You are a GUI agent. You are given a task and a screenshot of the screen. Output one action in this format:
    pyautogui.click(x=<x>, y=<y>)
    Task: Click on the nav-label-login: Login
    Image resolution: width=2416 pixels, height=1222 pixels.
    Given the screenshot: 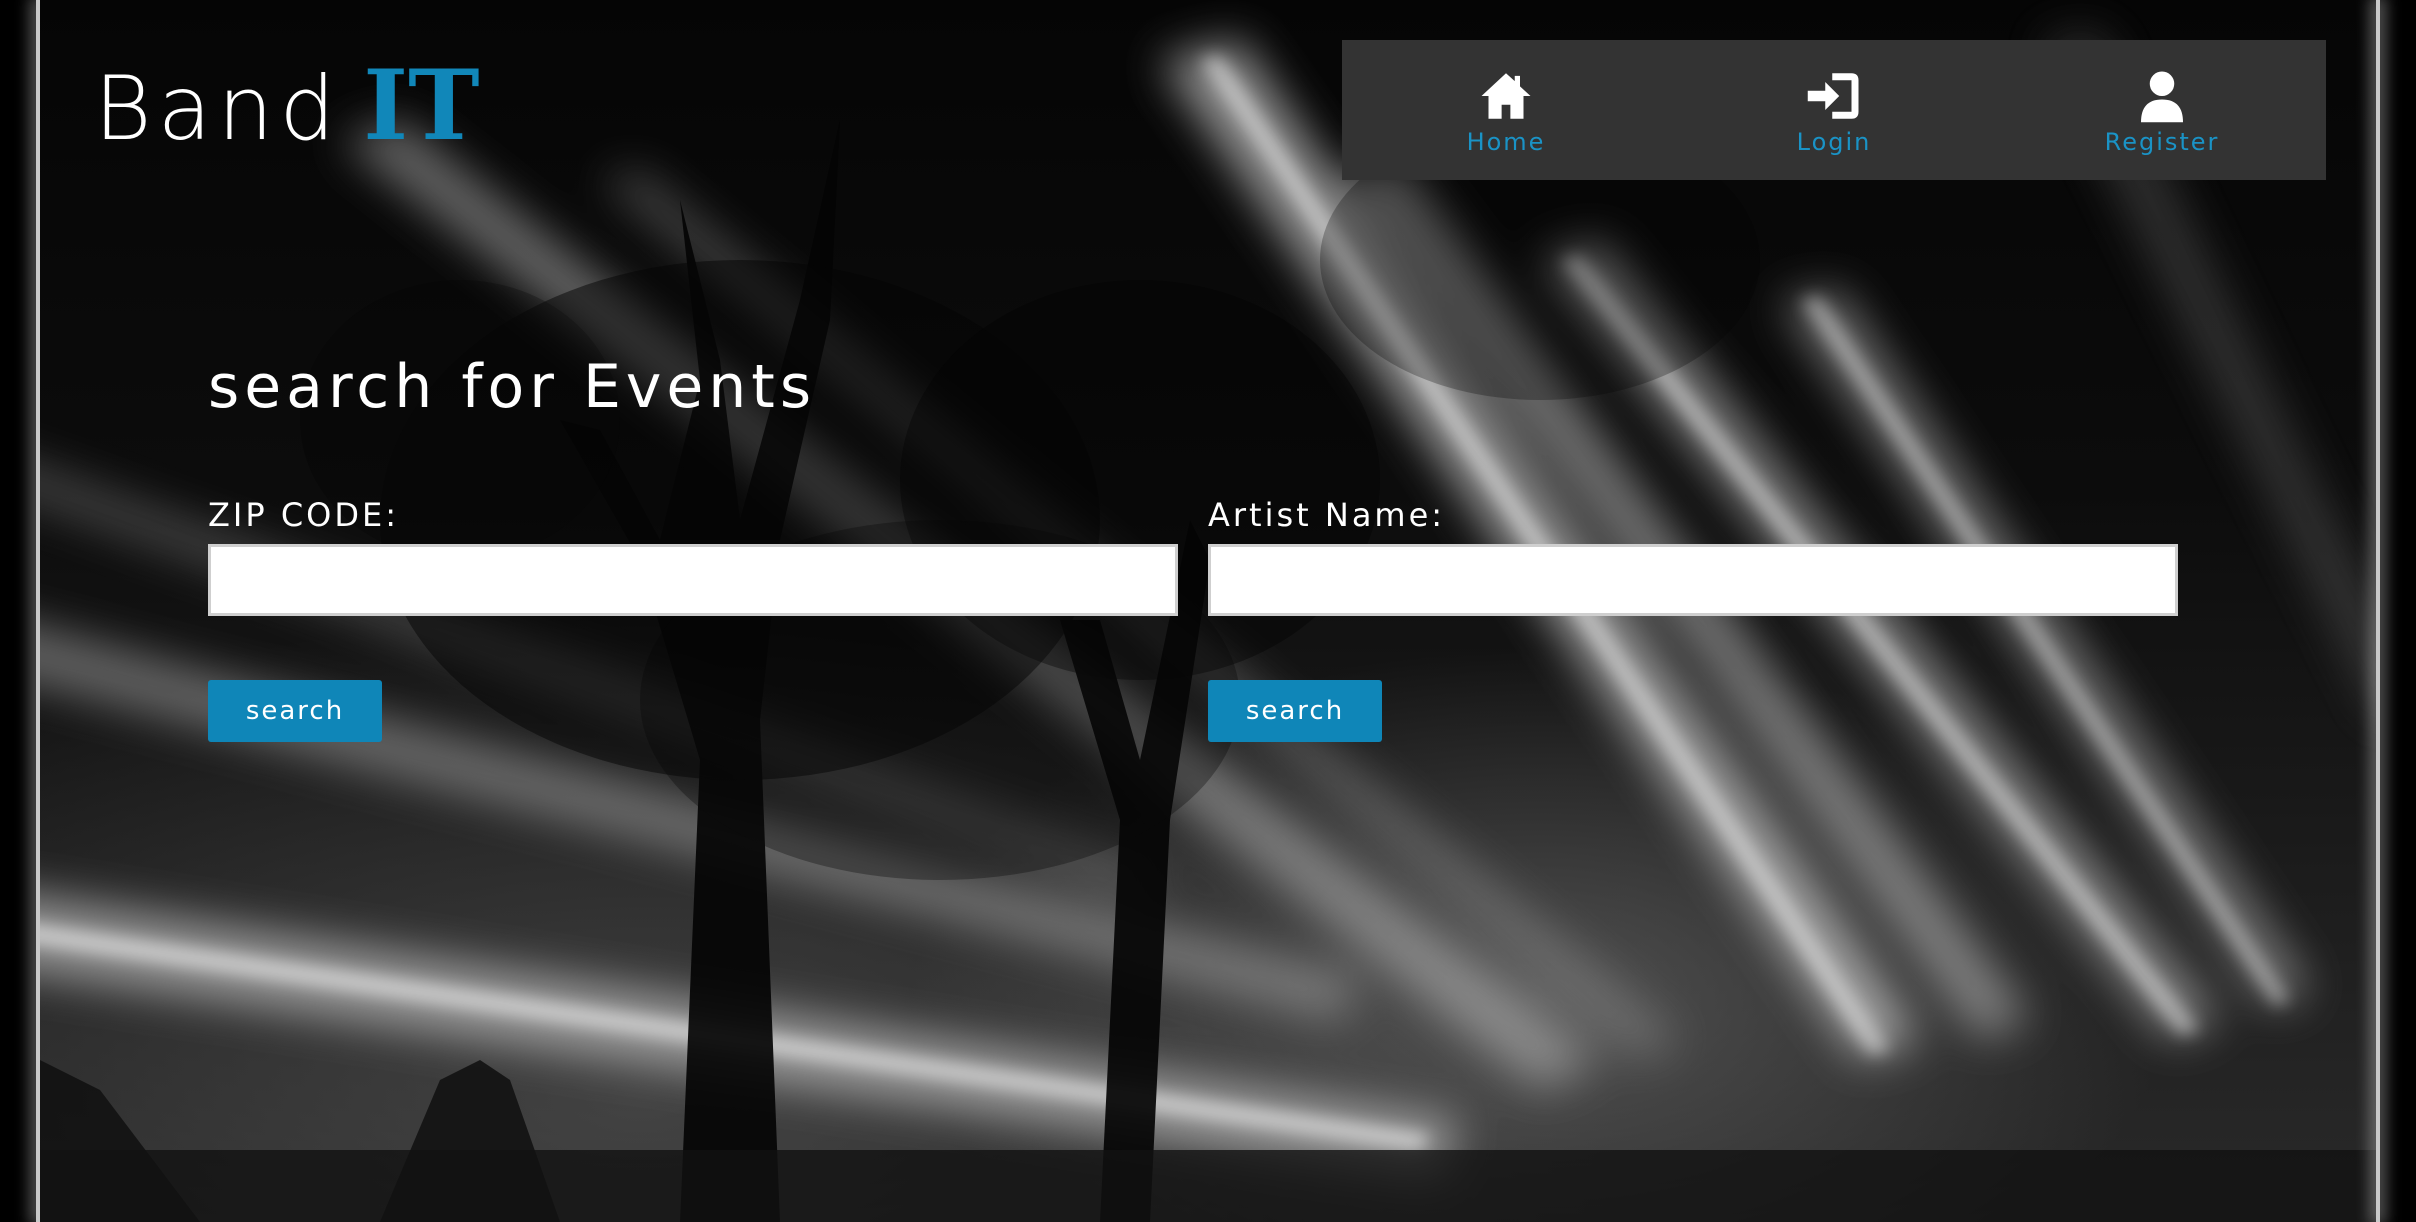 What is the action you would take?
    pyautogui.click(x=1834, y=142)
    